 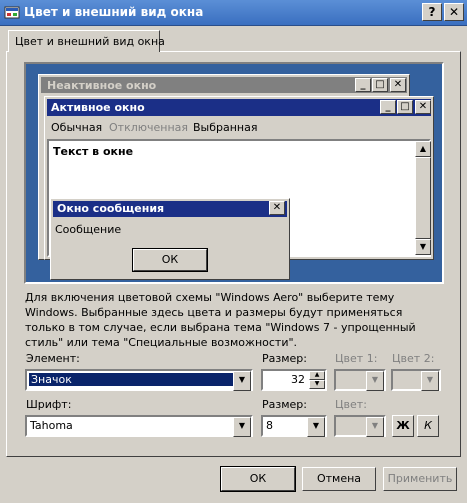 I want to click on window-title: Цвет и внешний вид окна, so click(x=114, y=12).